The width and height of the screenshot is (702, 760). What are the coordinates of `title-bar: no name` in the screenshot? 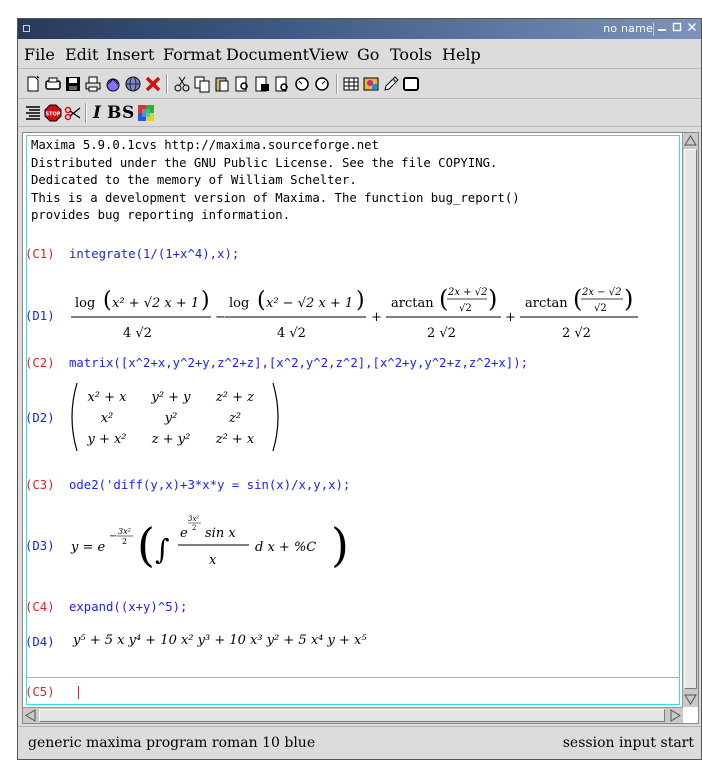 It's located at (359, 29).